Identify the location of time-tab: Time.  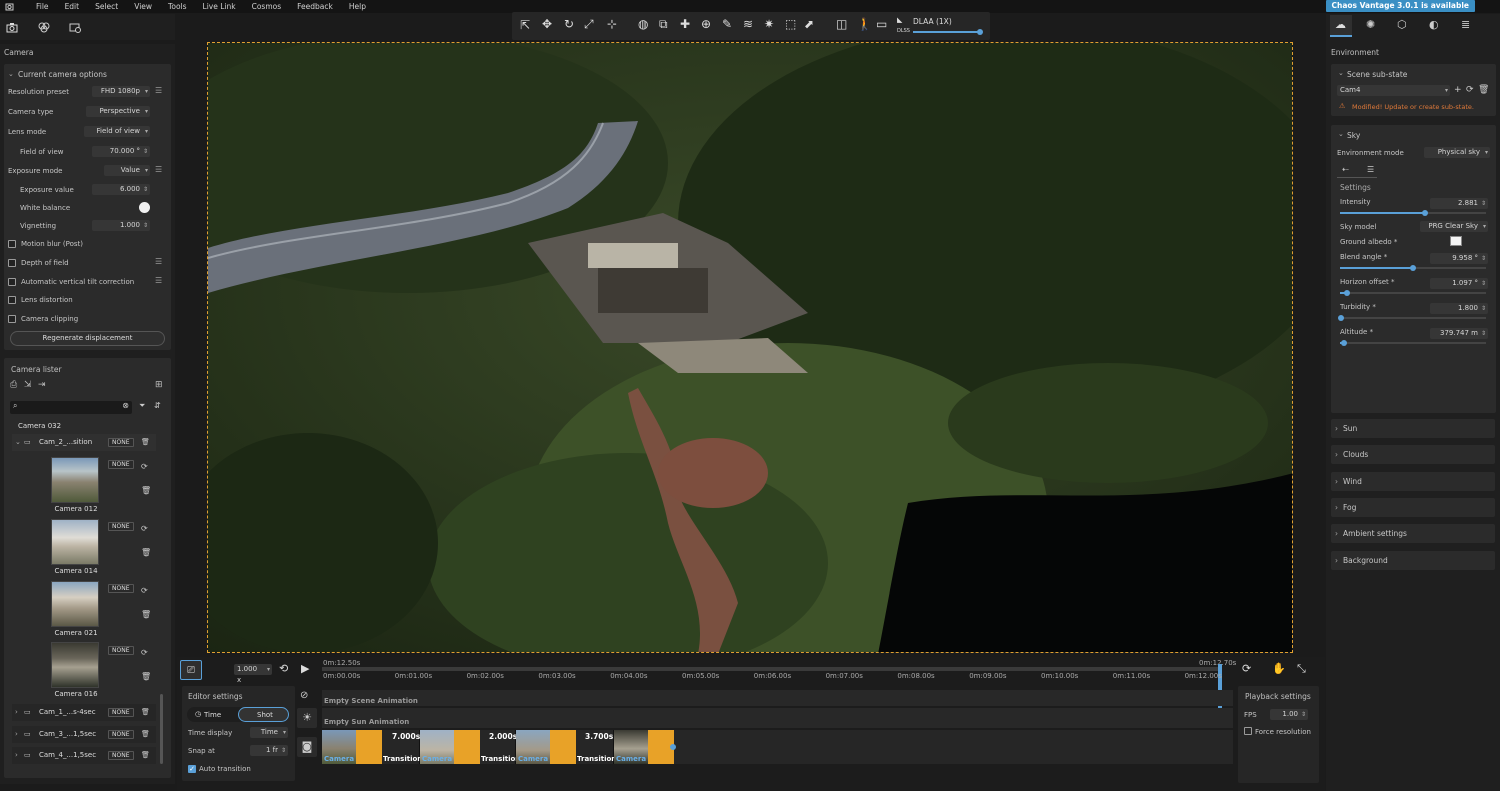
(212, 715).